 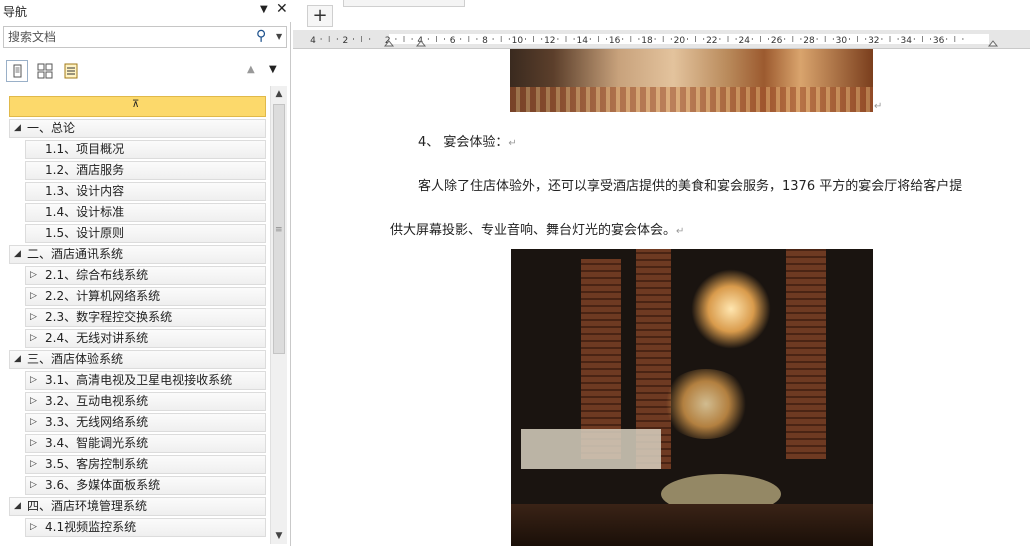 What do you see at coordinates (91, 527) in the screenshot?
I see `tree-item-label: 4.1视频监控系统` at bounding box center [91, 527].